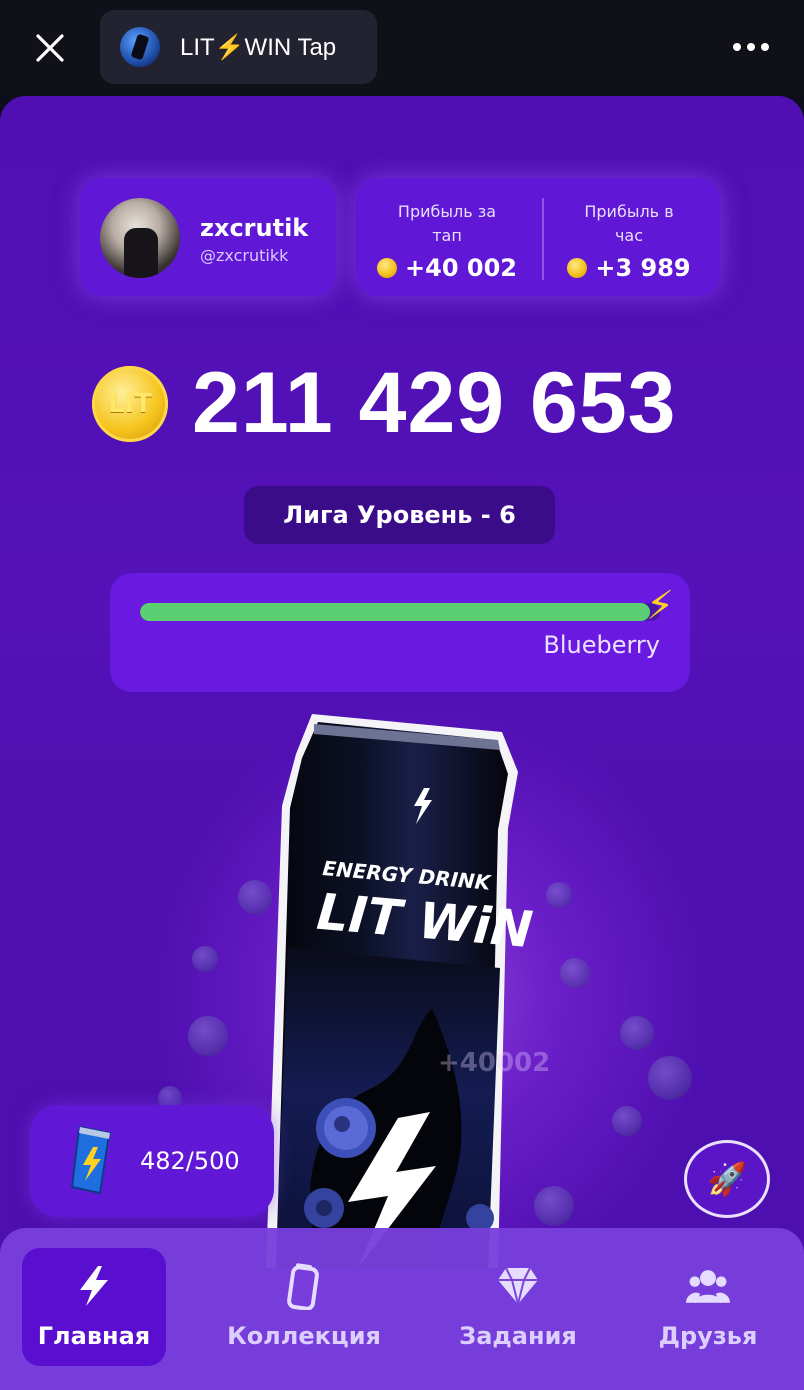  Describe the element at coordinates (190, 1161) in the screenshot. I see `energy-value: 482/500` at that location.